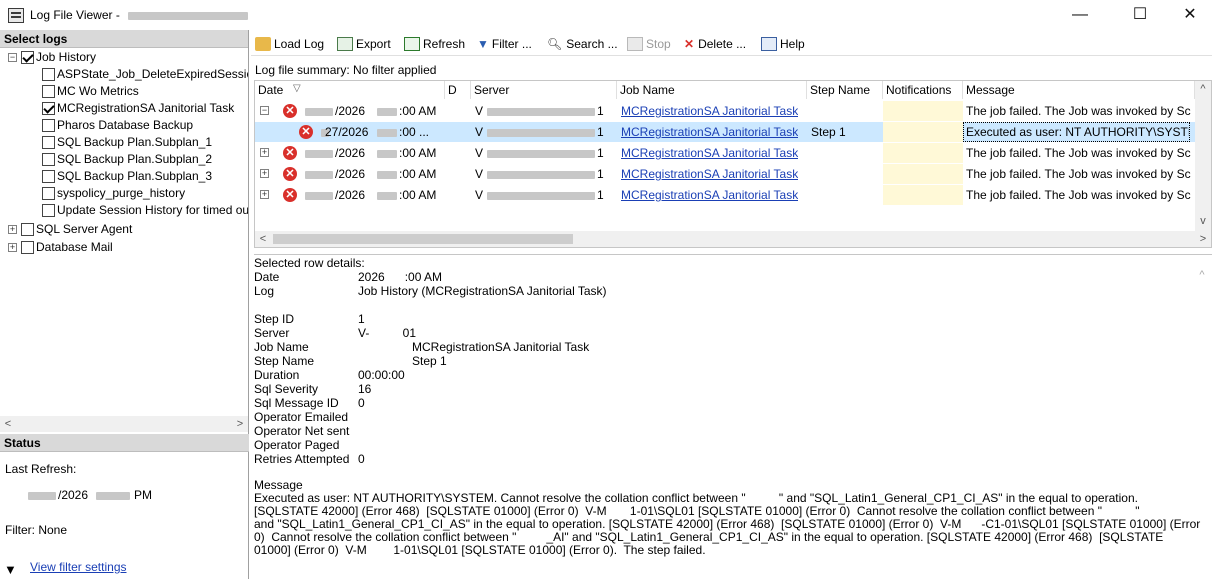 Image resolution: width=1212 pixels, height=579 pixels. Describe the element at coordinates (1203, 239) in the screenshot. I see `grid-scroll-right-icon: >` at that location.